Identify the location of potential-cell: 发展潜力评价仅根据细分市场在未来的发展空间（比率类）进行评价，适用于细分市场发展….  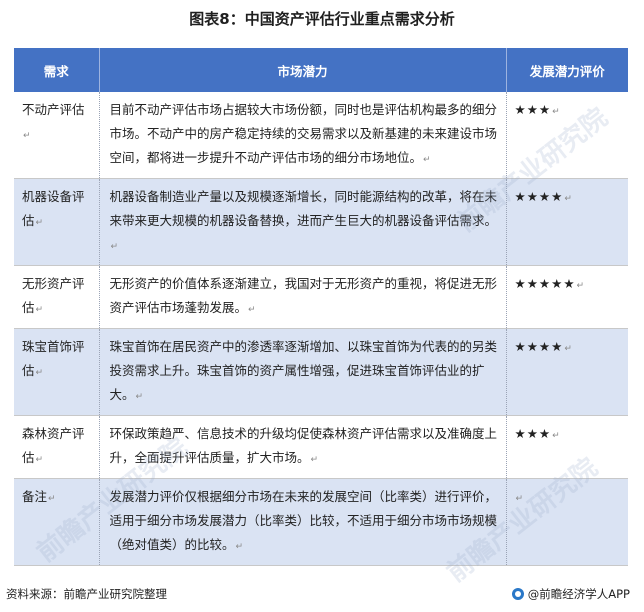
(303, 522).